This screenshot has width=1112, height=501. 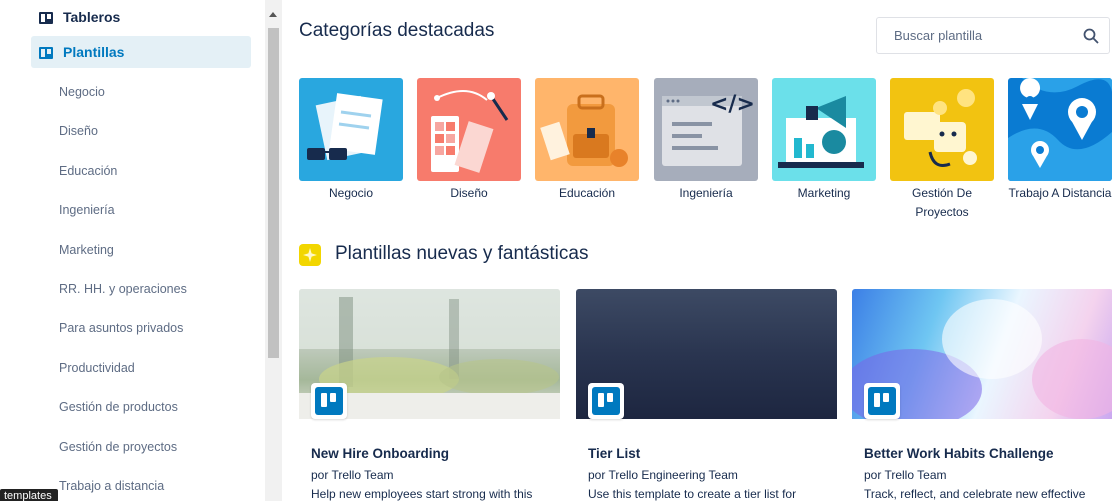 I want to click on sidebar-category-personal: Para asuntos privados, so click(x=121, y=328).